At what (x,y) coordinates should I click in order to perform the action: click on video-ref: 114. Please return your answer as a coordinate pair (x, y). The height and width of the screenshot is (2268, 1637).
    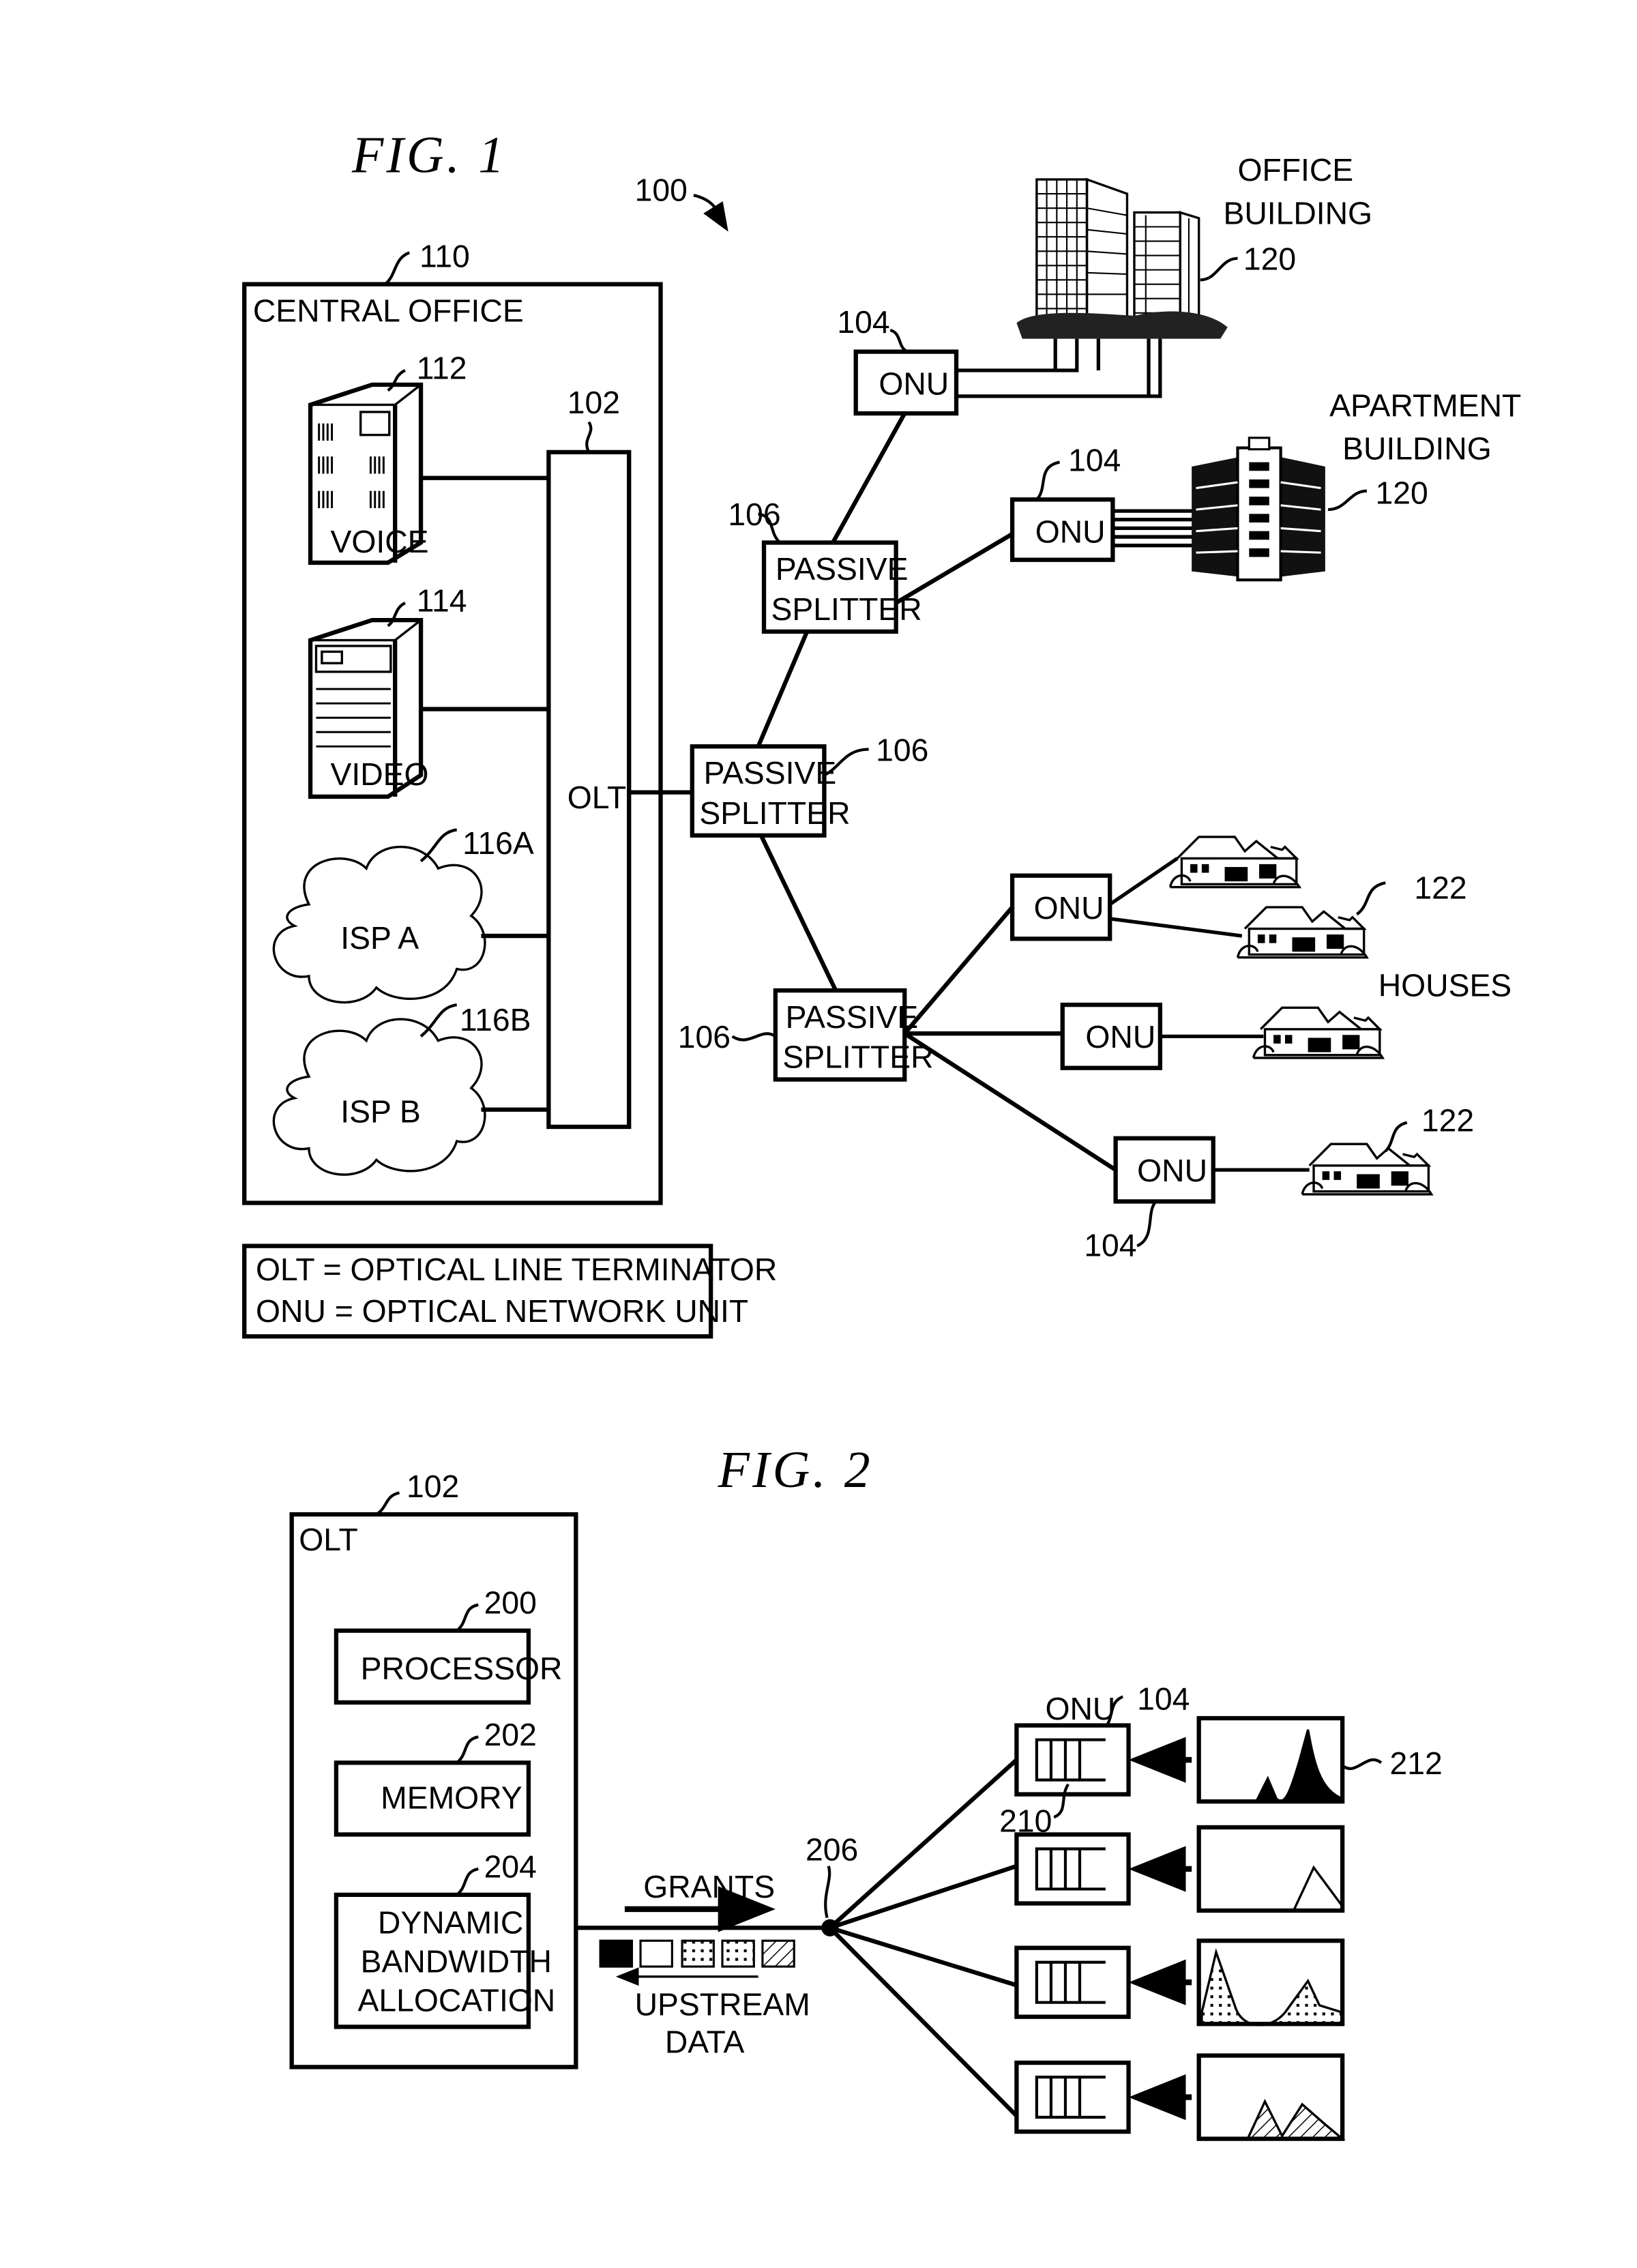
    Looking at the image, I should click on (442, 600).